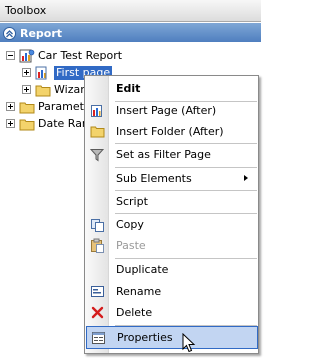 The width and height of the screenshot is (320, 358). Describe the element at coordinates (41, 33) in the screenshot. I see `section-title: Report` at that location.